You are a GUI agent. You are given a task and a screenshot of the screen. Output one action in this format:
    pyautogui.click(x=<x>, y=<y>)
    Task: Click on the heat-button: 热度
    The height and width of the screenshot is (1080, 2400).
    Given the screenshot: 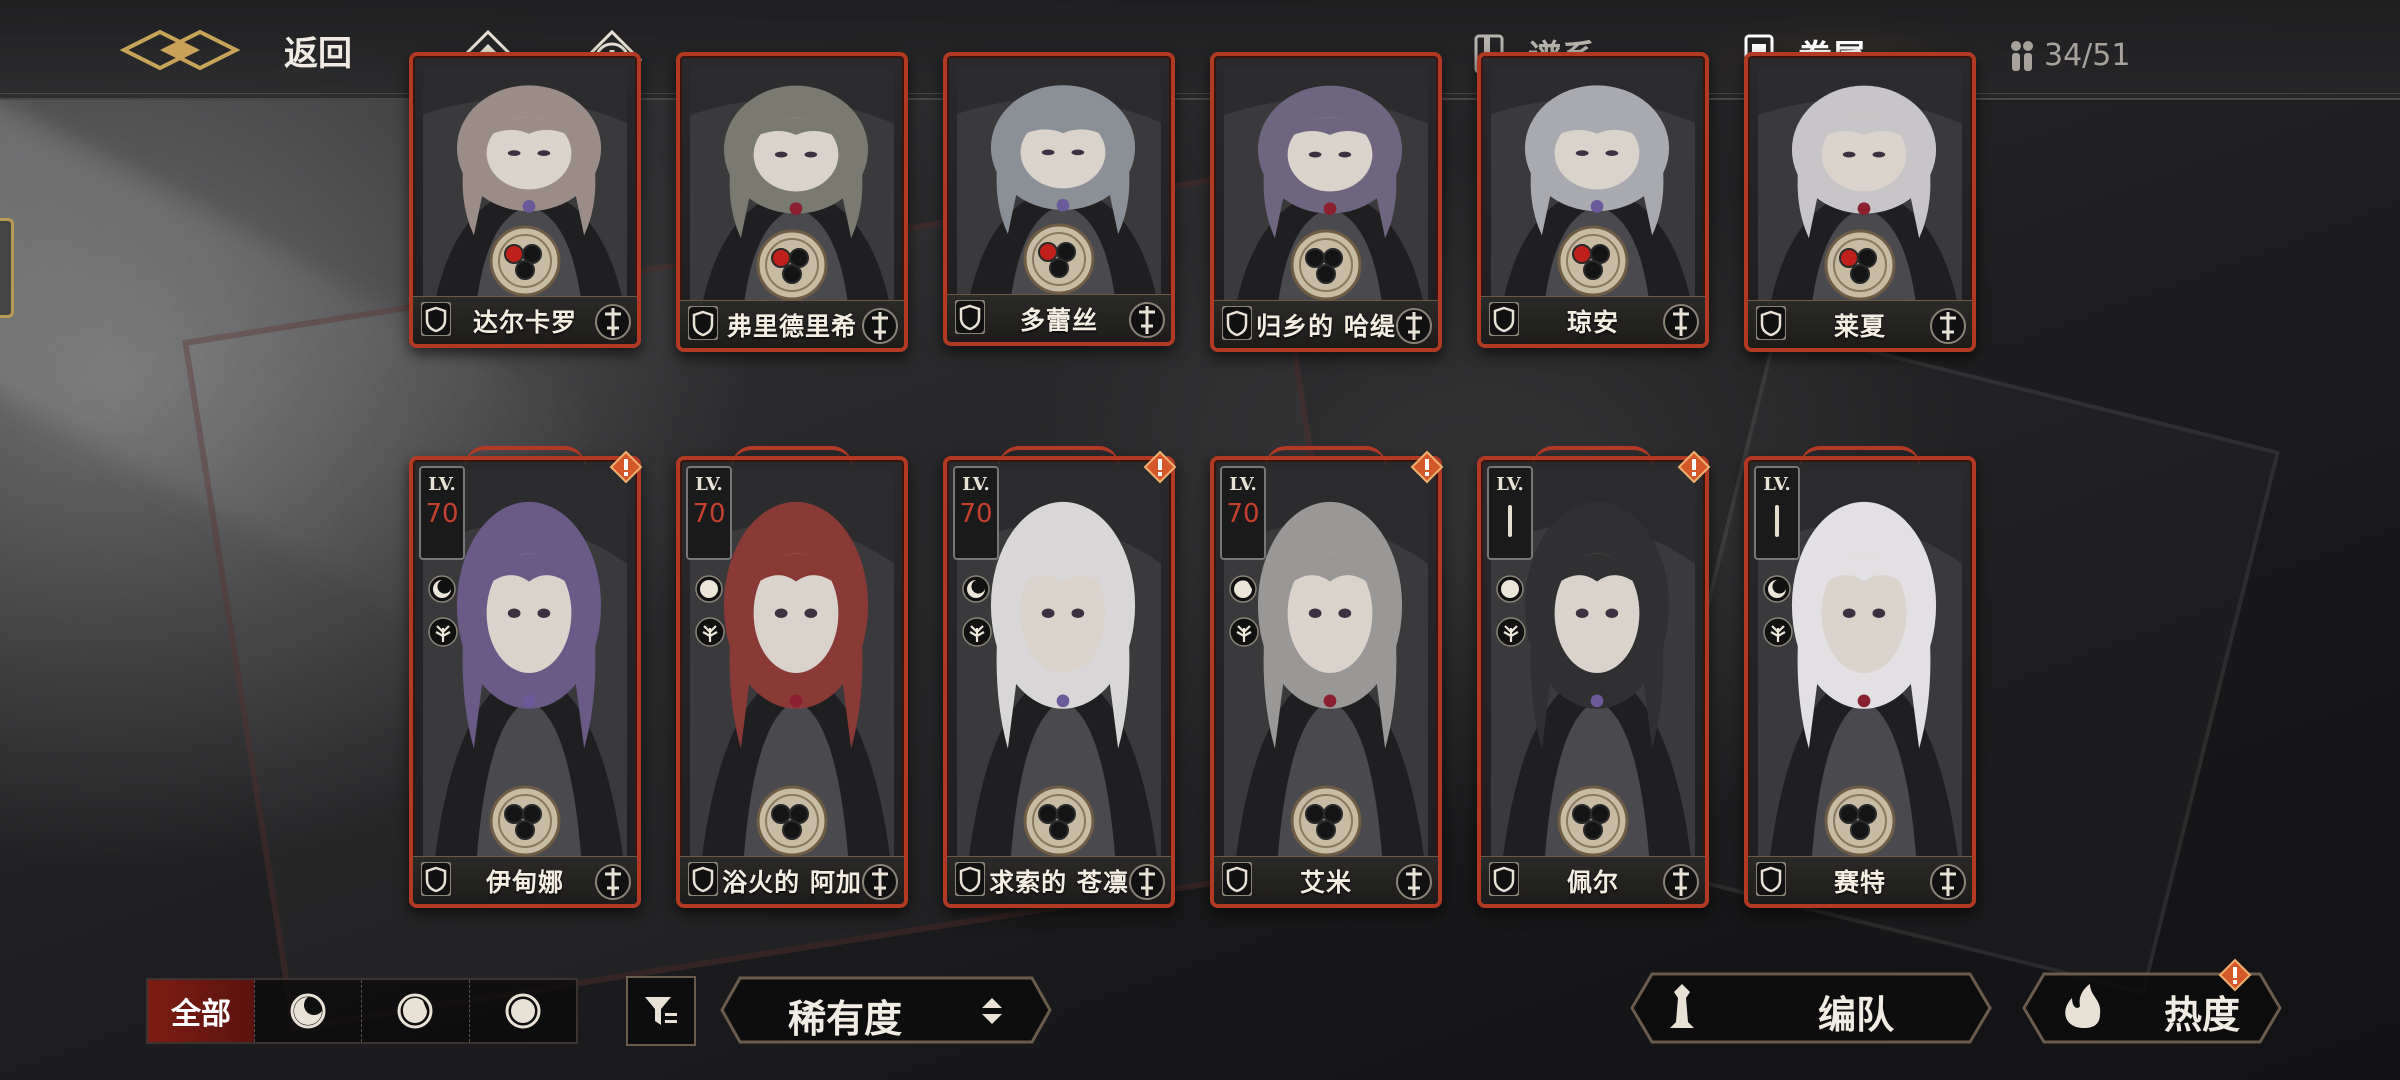 What is the action you would take?
    pyautogui.click(x=2152, y=1002)
    